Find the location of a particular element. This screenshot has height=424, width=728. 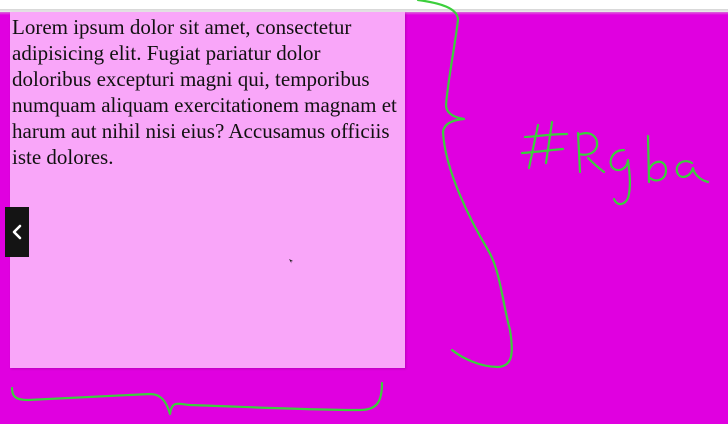

chevron-left-icon is located at coordinates (17, 232).